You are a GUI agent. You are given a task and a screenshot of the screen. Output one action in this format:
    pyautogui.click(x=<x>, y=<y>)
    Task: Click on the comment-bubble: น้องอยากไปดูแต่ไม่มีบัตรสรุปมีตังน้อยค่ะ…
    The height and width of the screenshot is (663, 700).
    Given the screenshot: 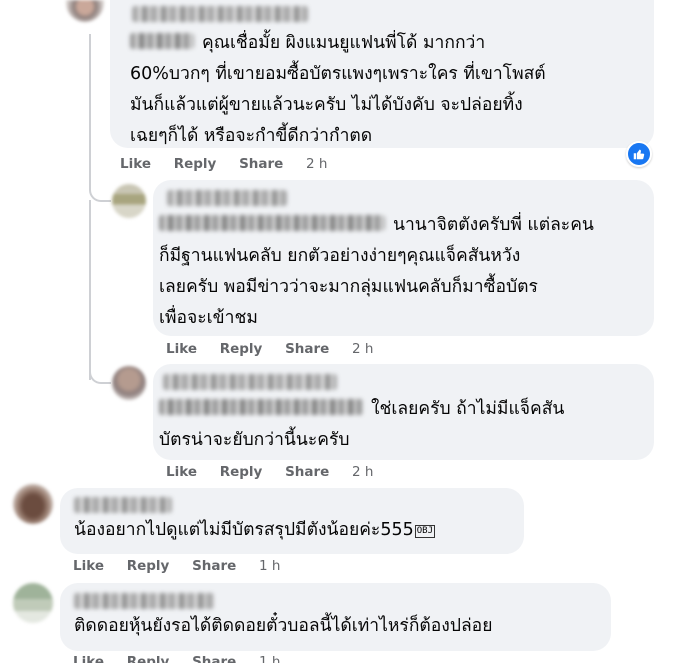 What is the action you would take?
    pyautogui.click(x=292, y=521)
    